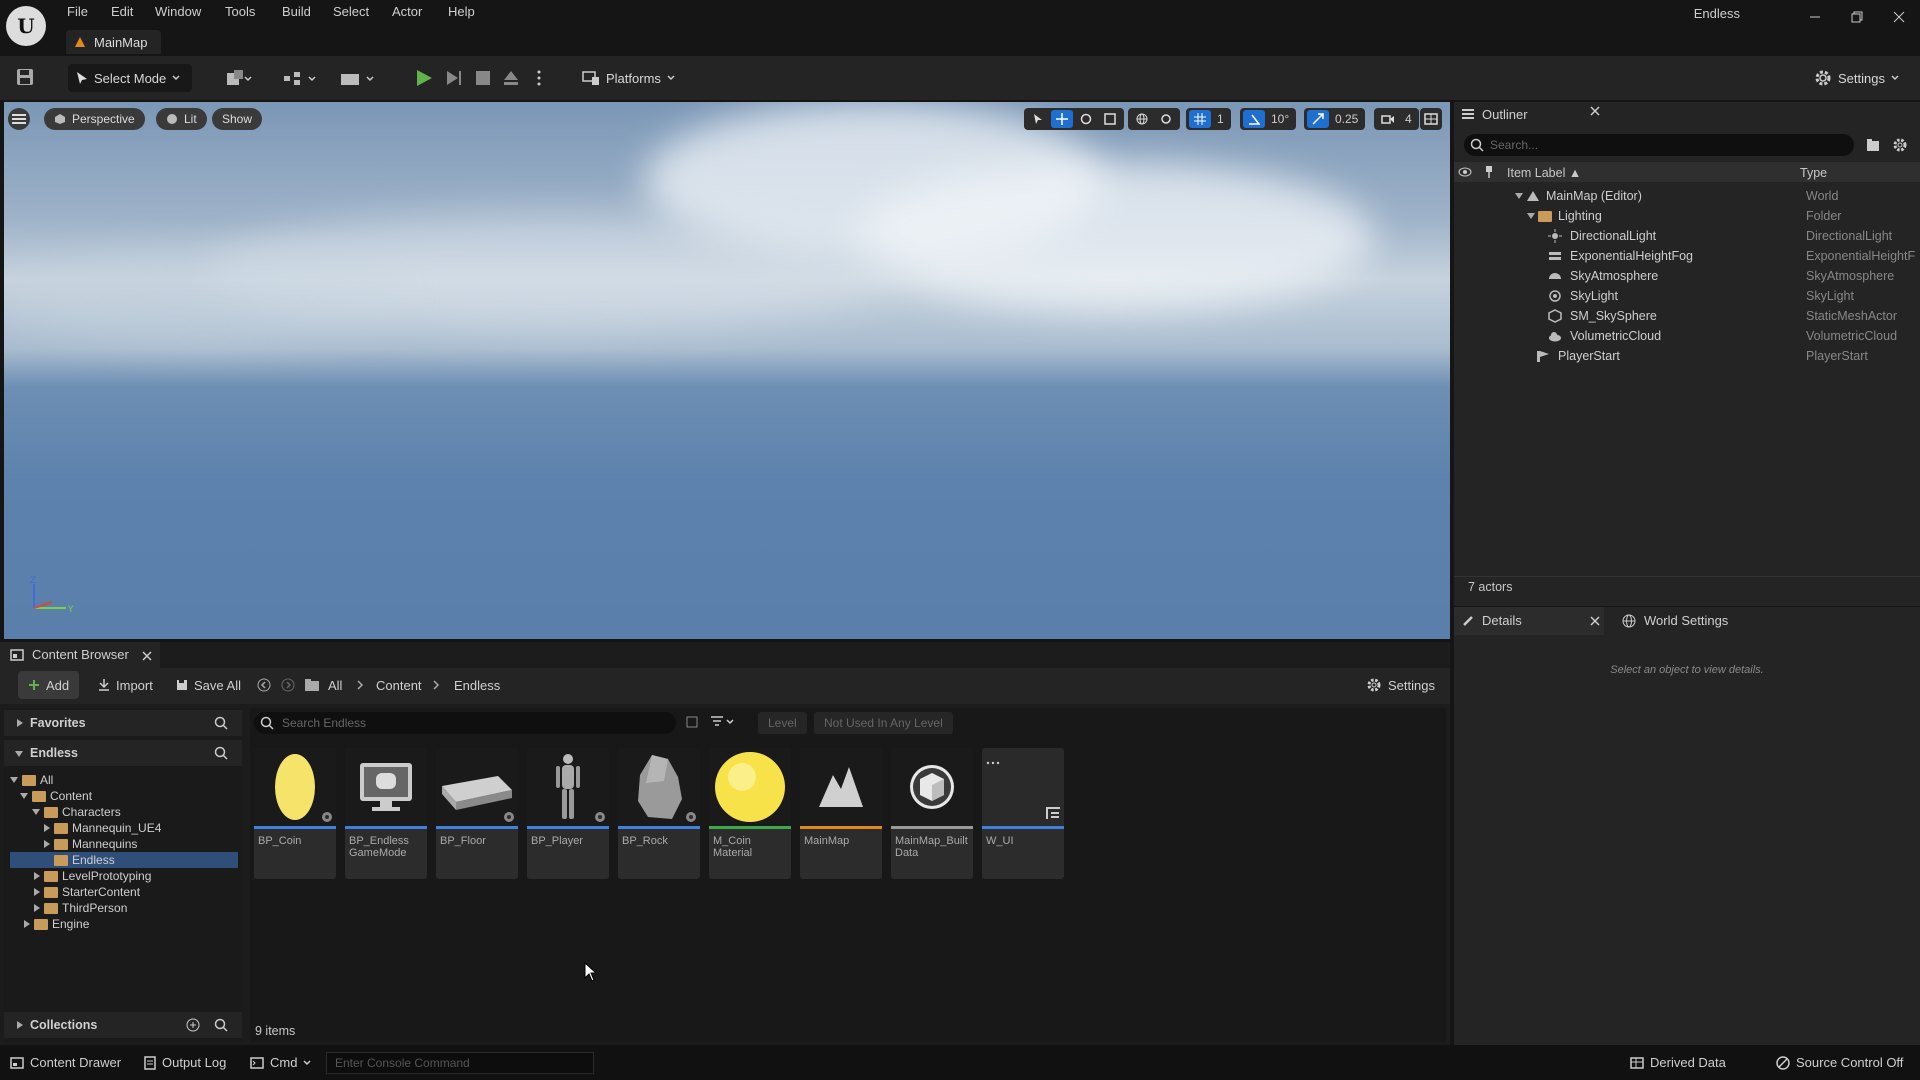 The width and height of the screenshot is (1920, 1080). I want to click on tree-item-engine: Engine, so click(56, 924).